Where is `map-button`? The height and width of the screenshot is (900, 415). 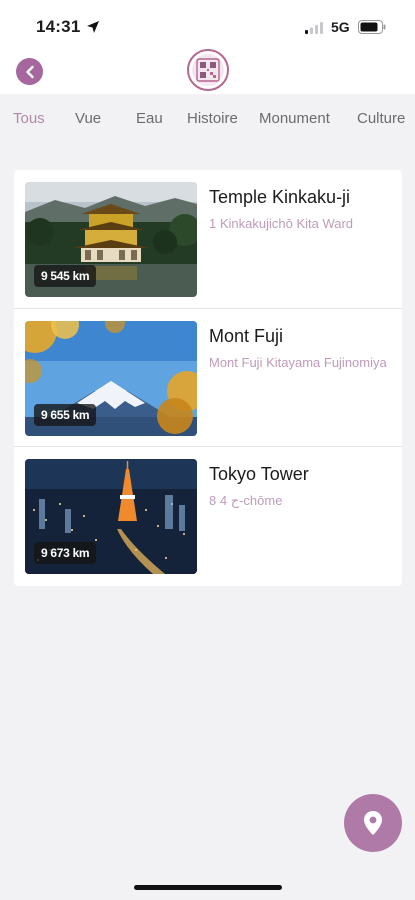 map-button is located at coordinates (373, 823).